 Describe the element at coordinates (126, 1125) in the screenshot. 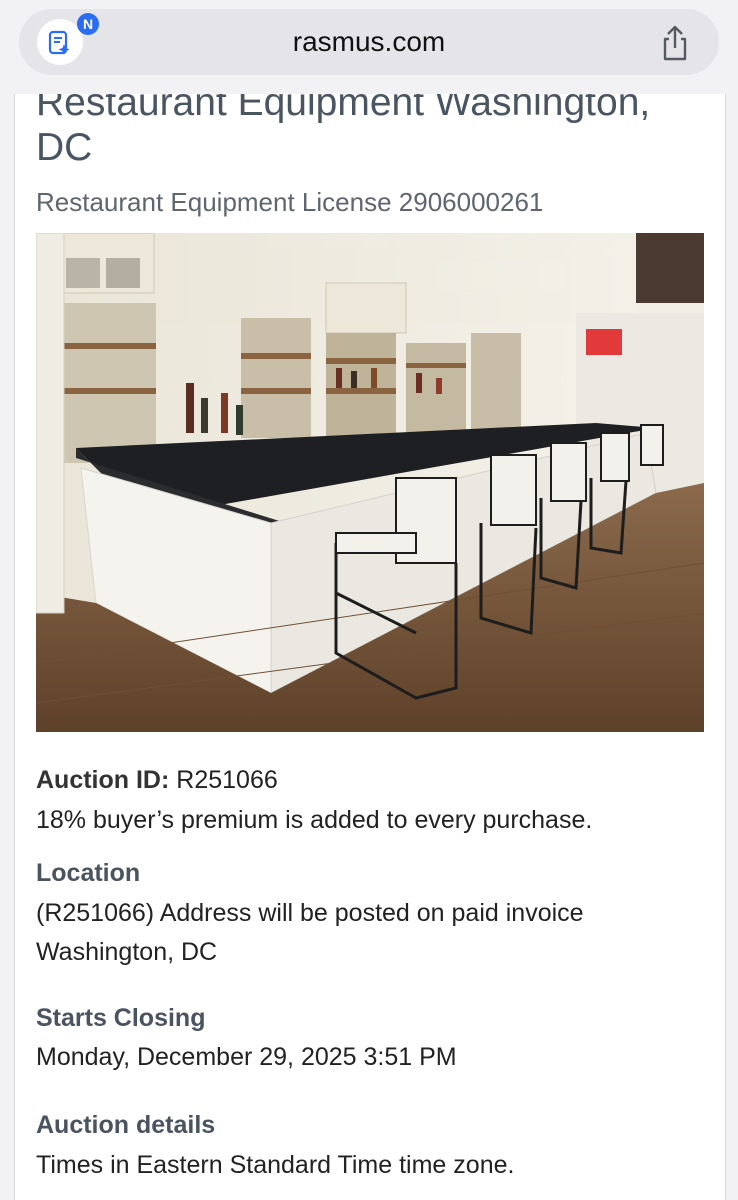

I see `auction-details-label: Auction details` at that location.